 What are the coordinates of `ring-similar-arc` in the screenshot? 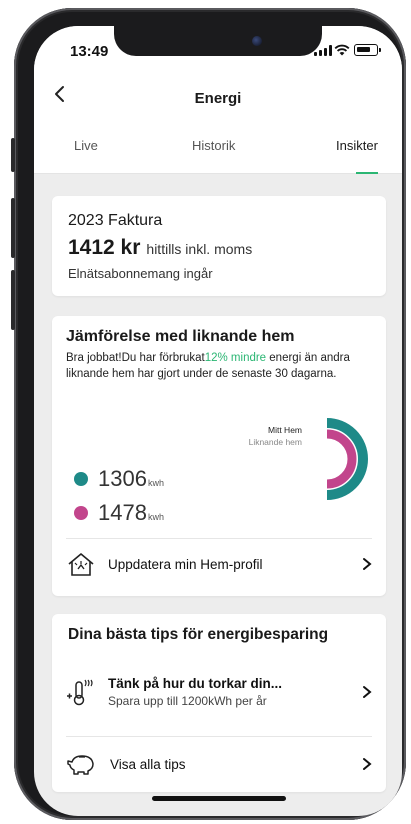 It's located at (341, 459).